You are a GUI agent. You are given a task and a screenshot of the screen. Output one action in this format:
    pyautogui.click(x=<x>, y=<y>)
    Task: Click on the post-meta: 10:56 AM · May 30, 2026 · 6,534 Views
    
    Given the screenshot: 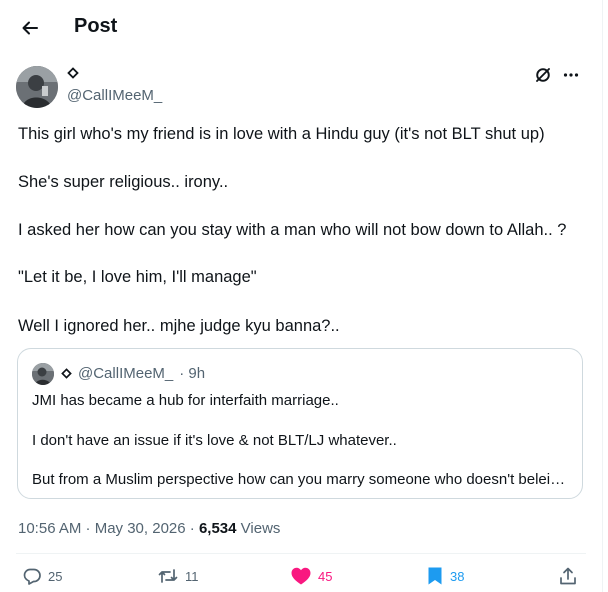 What is the action you would take?
    pyautogui.click(x=149, y=528)
    